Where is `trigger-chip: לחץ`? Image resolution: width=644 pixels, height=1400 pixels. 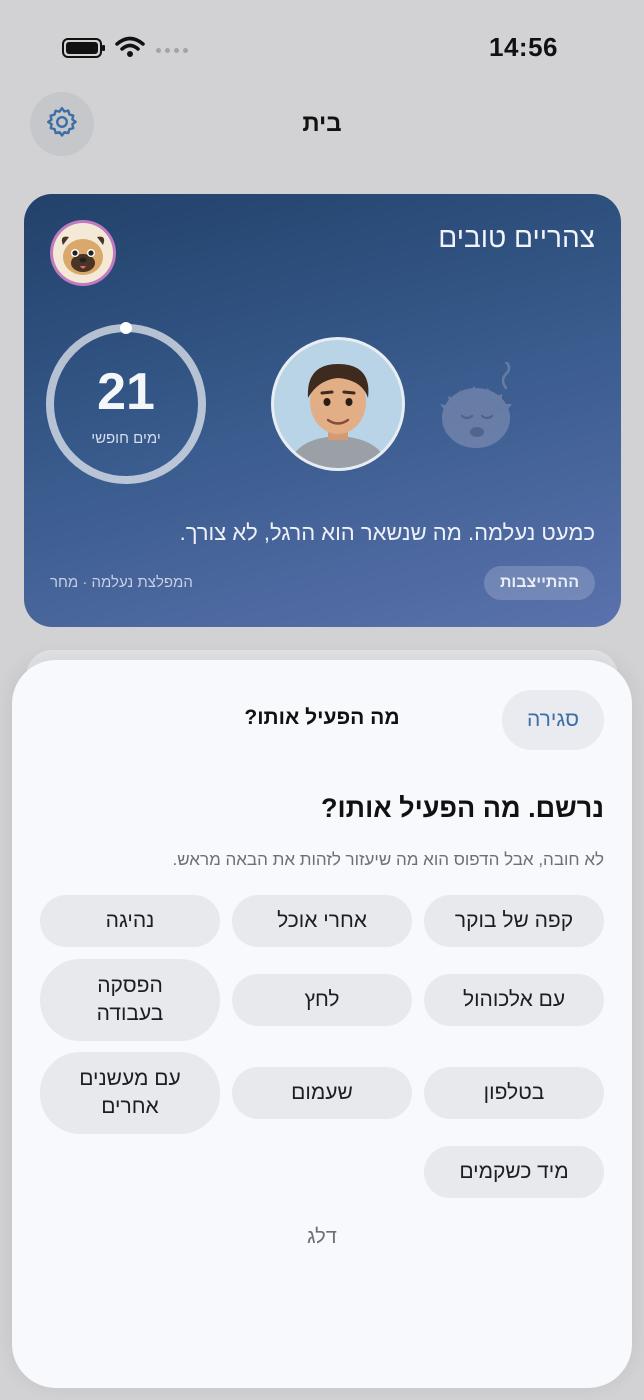 trigger-chip: לחץ is located at coordinates (322, 1000).